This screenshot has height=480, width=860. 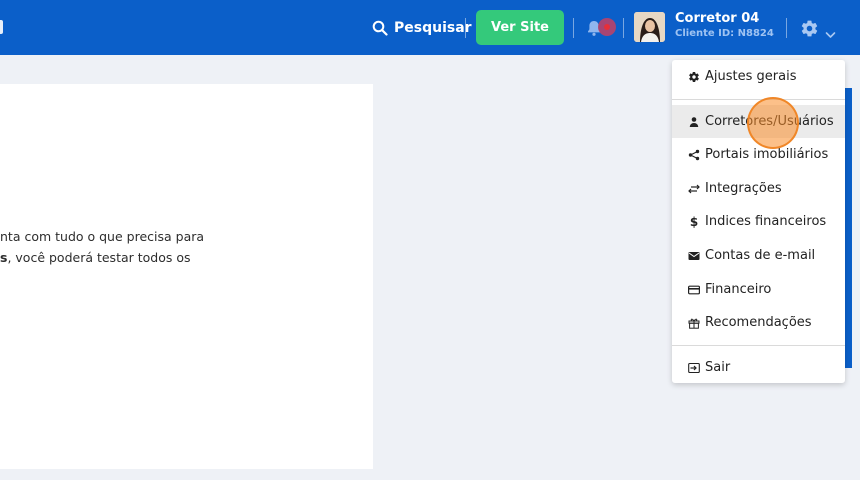 I want to click on person-icon, so click(x=694, y=122).